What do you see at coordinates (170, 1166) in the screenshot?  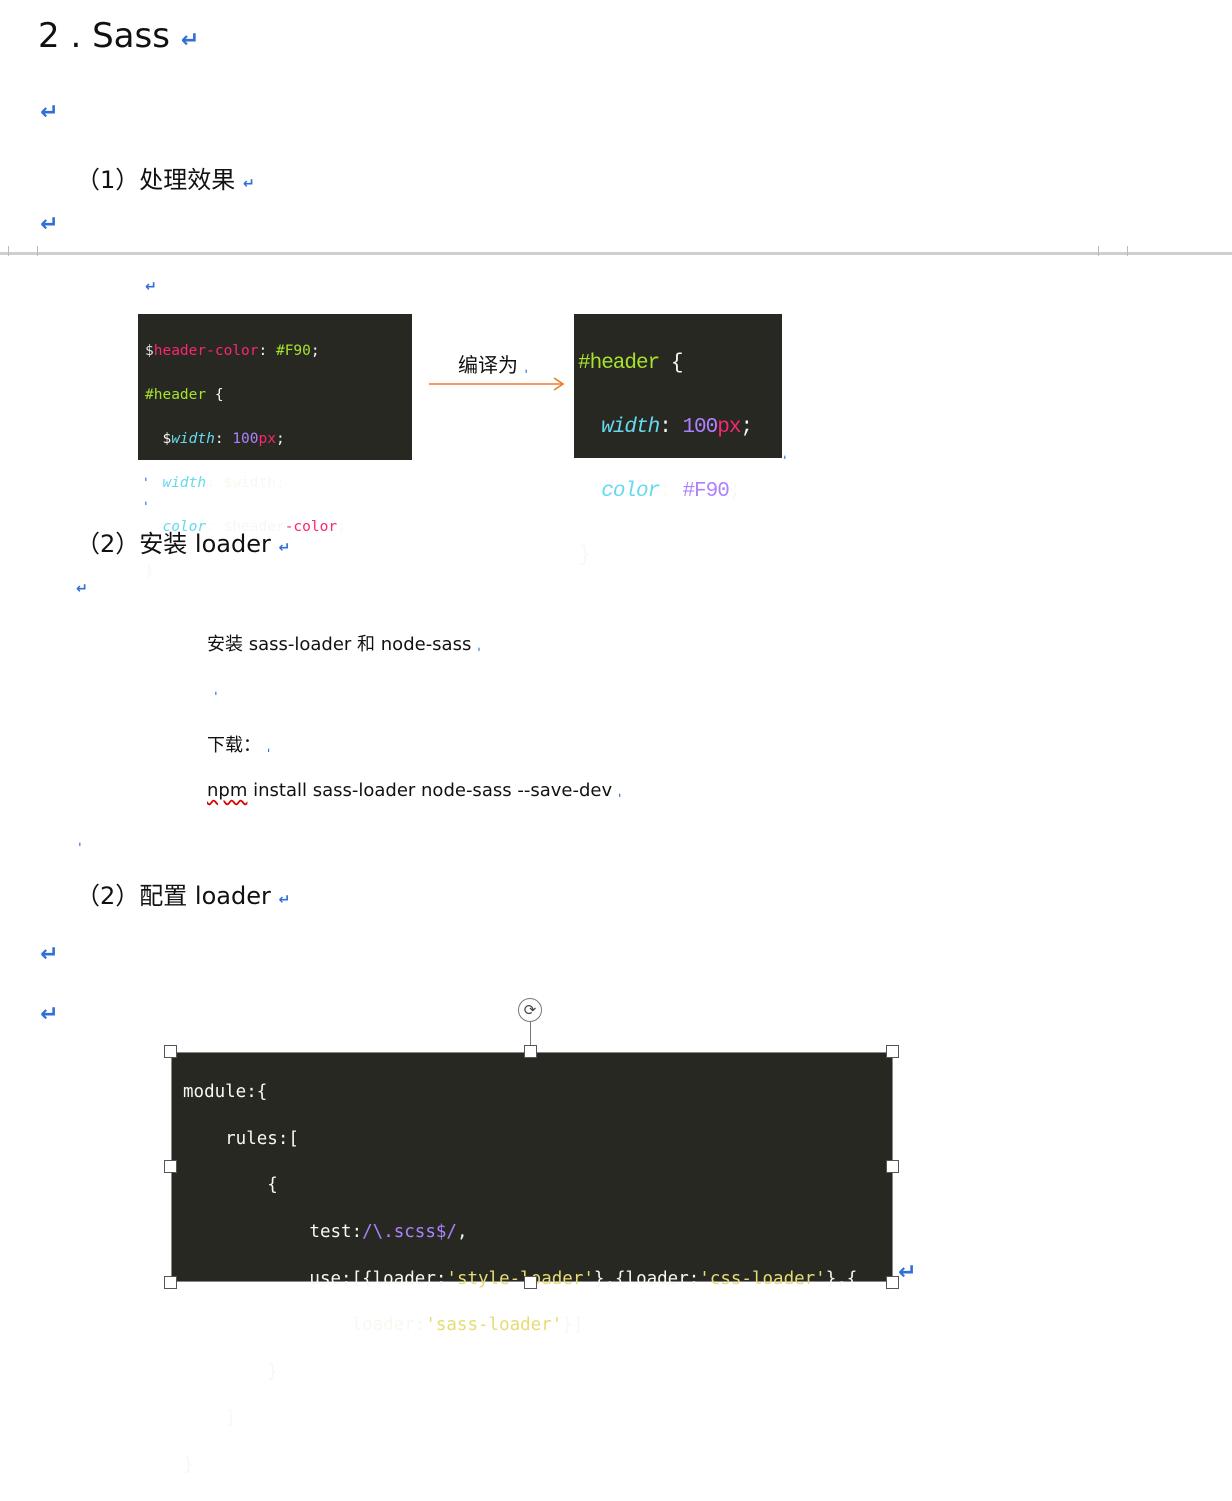 I see `resize-handle-left` at bounding box center [170, 1166].